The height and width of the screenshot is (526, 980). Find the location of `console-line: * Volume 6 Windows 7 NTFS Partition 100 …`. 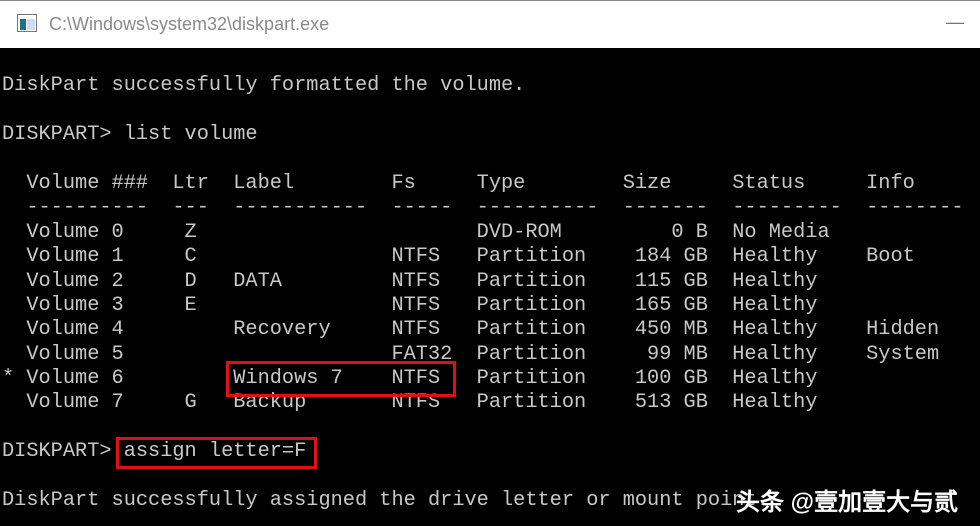

console-line: * Volume 6 Windows 7 NTFS Partition 100 … is located at coordinates (410, 379).